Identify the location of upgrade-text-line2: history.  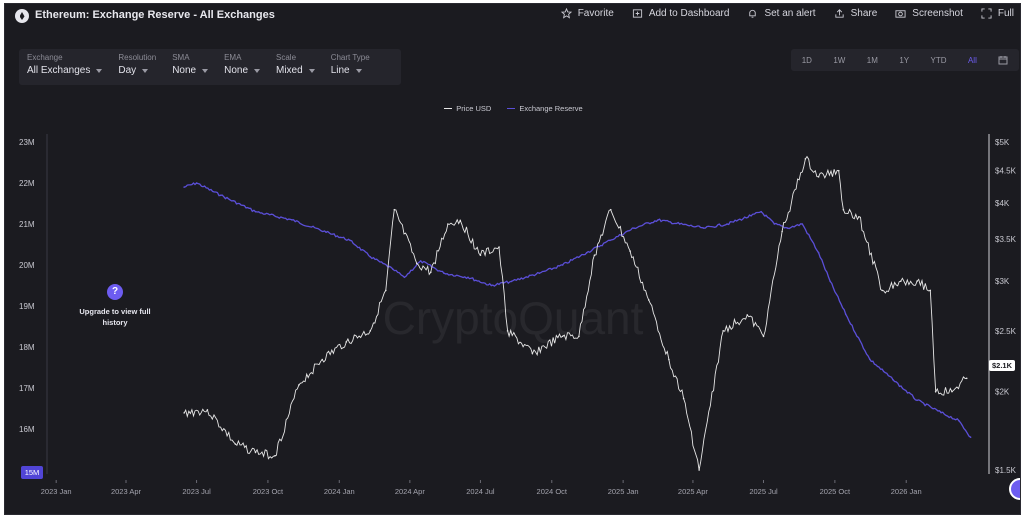
(115, 322).